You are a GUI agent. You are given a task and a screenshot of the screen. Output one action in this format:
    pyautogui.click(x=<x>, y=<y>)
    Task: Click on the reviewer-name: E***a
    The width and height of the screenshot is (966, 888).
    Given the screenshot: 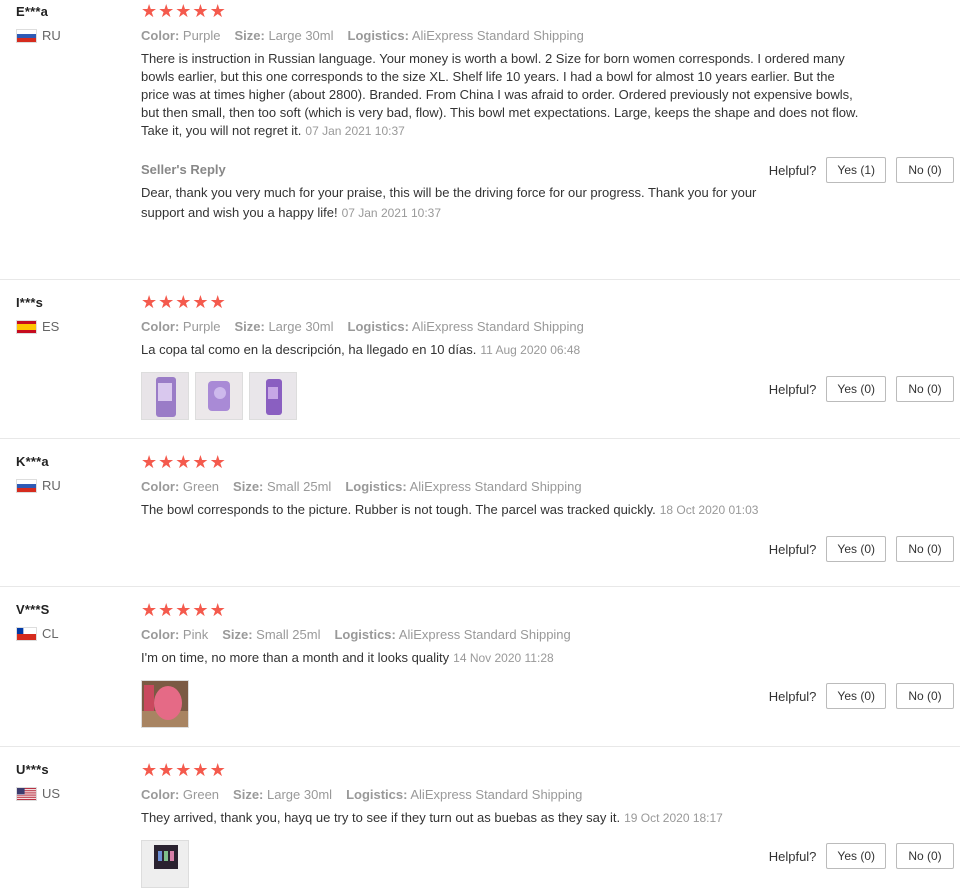 What is the action you would take?
    pyautogui.click(x=32, y=11)
    